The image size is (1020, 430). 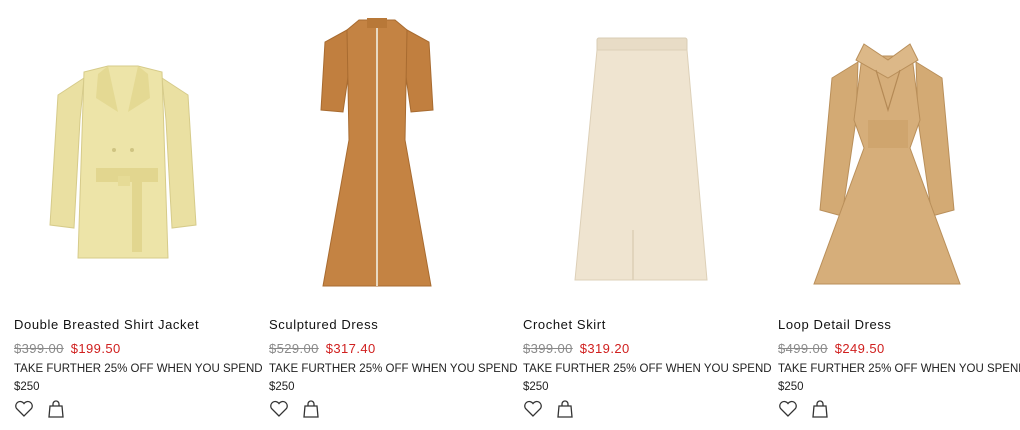 What do you see at coordinates (831, 348) in the screenshot?
I see `price-row: $499.00 $249.50` at bounding box center [831, 348].